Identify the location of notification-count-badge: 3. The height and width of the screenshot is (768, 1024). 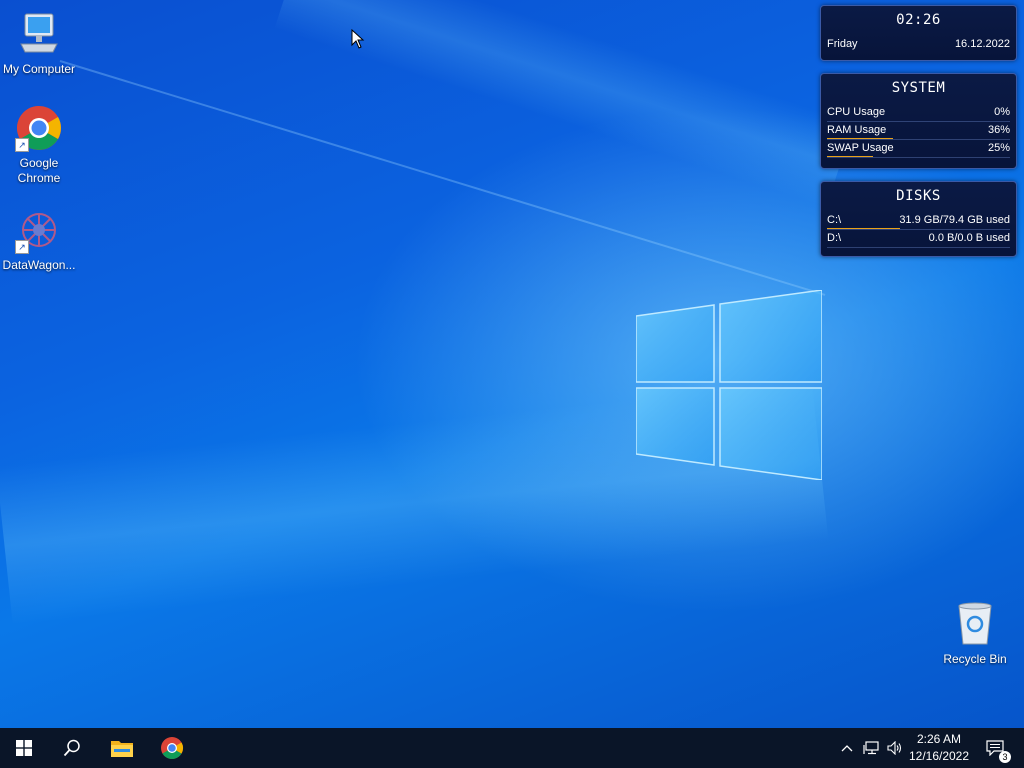
(1005, 757).